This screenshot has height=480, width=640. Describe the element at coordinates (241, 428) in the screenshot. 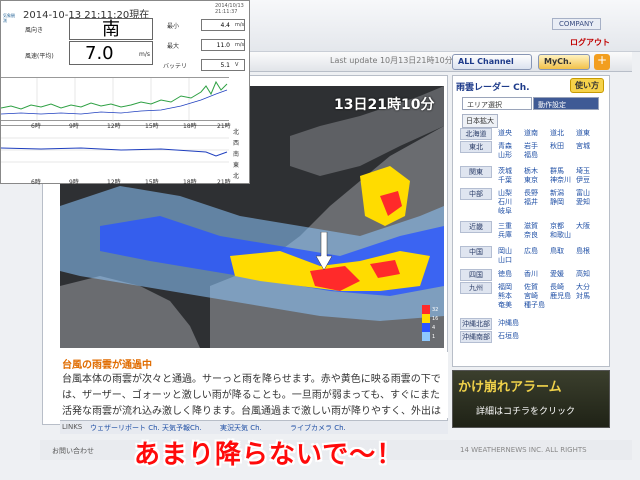

I see `link-actual-weather: 実況天気 Ch.` at that location.